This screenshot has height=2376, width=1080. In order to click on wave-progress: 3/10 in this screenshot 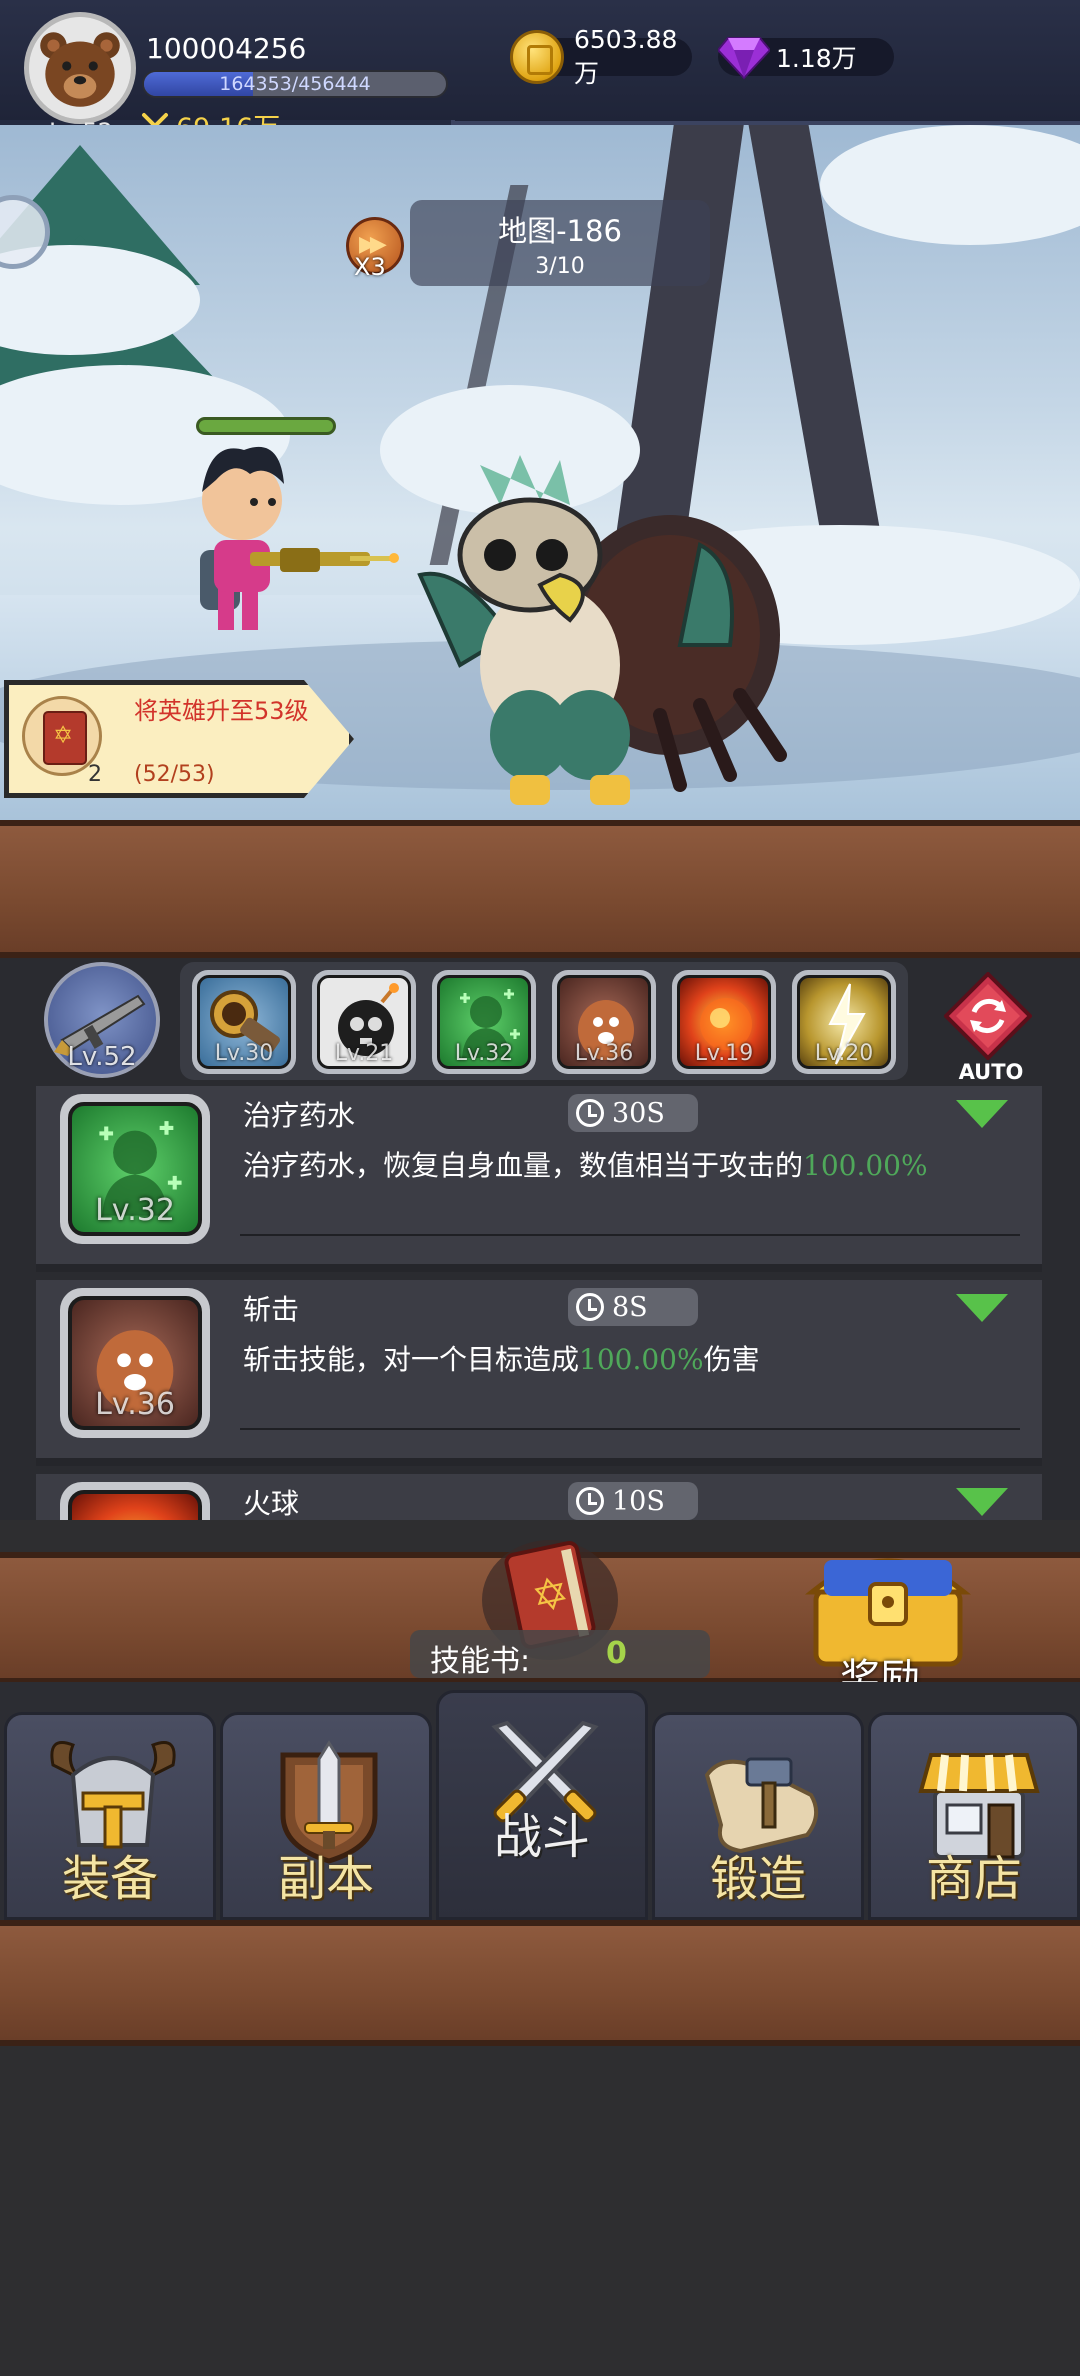, I will do `click(560, 266)`.